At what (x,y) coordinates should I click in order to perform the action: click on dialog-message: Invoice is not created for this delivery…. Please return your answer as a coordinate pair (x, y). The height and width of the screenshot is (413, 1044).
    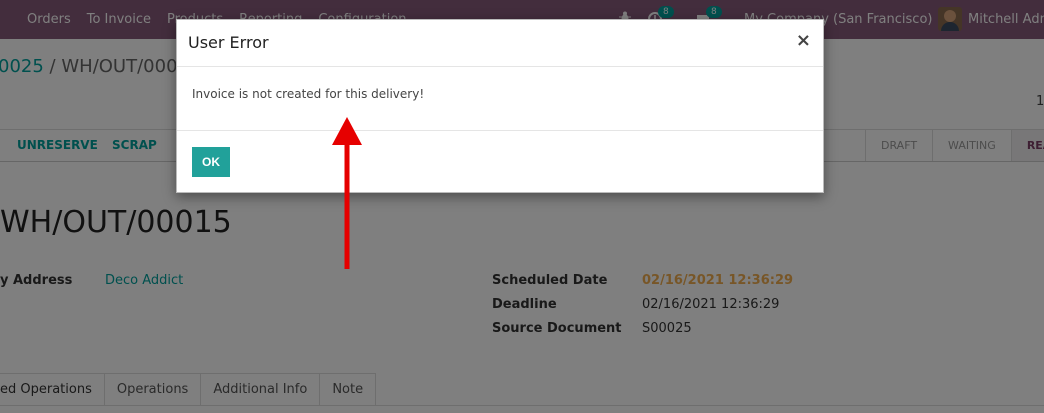
    Looking at the image, I should click on (308, 94).